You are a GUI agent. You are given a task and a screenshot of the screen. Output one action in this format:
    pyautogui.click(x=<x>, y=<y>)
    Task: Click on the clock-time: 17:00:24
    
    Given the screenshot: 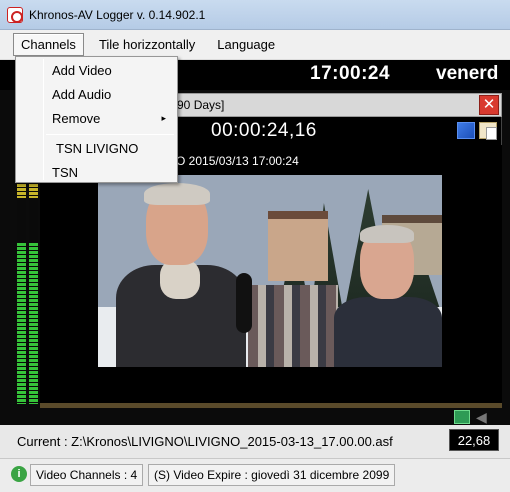 What is the action you would take?
    pyautogui.click(x=350, y=73)
    